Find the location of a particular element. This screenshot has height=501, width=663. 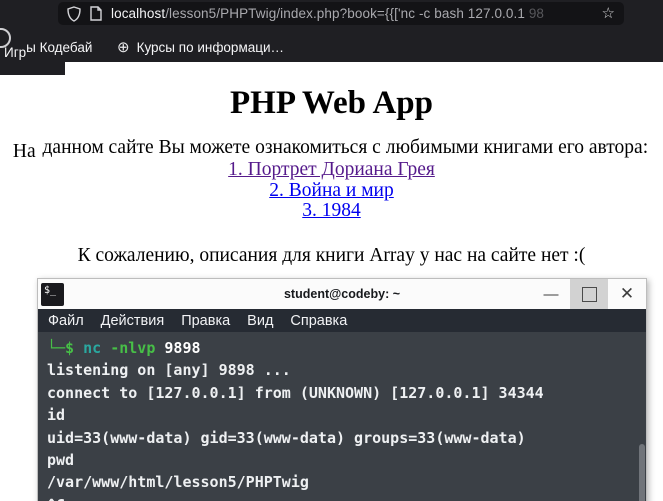

book-link-row: 2. Война и мир is located at coordinates (331, 191).